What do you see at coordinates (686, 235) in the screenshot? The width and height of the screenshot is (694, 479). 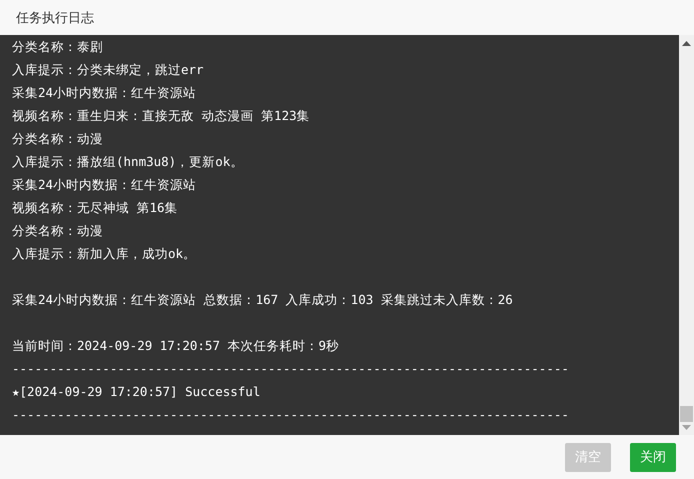 I see `scrollbar` at bounding box center [686, 235].